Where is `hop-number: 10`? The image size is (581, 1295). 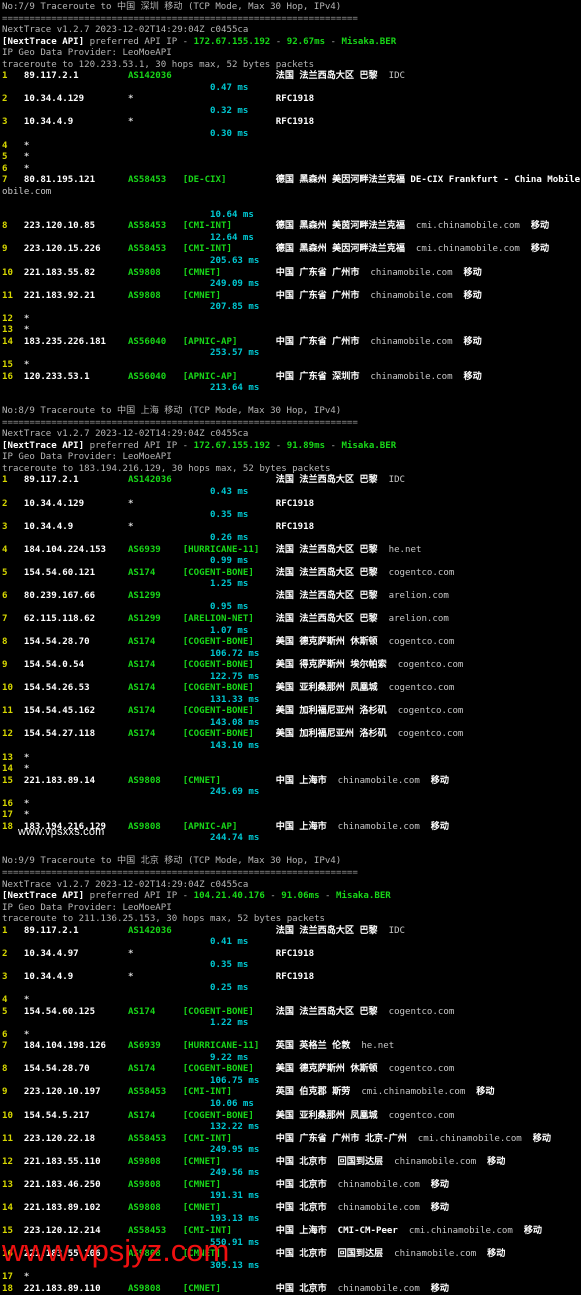 hop-number: 10 is located at coordinates (13, 1115).